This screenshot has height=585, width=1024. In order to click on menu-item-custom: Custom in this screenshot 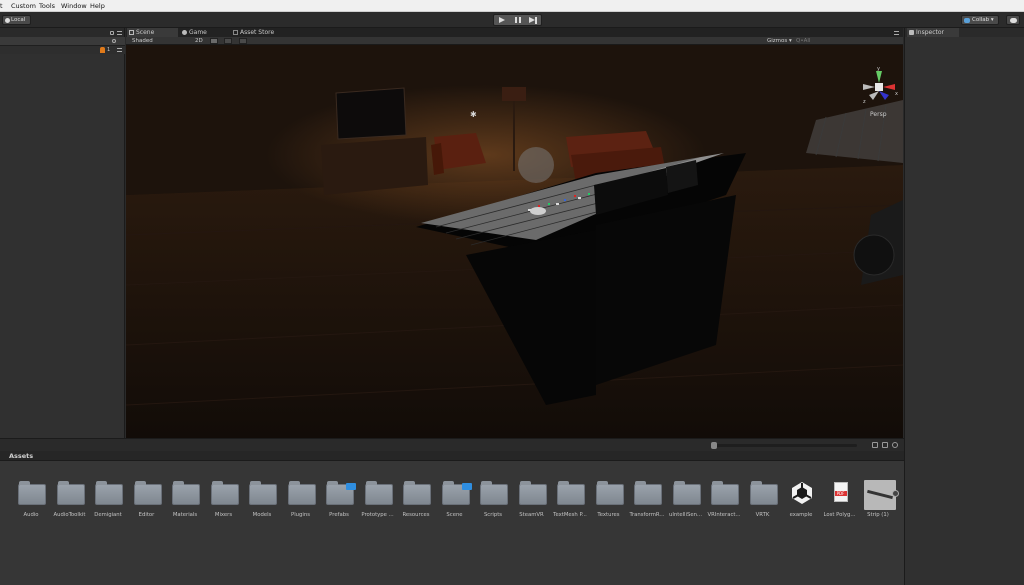, I will do `click(23, 6)`.